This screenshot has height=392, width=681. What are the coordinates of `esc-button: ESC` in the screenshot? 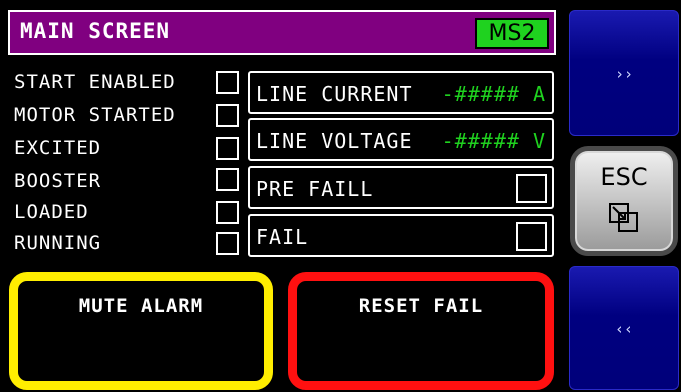 It's located at (624, 201).